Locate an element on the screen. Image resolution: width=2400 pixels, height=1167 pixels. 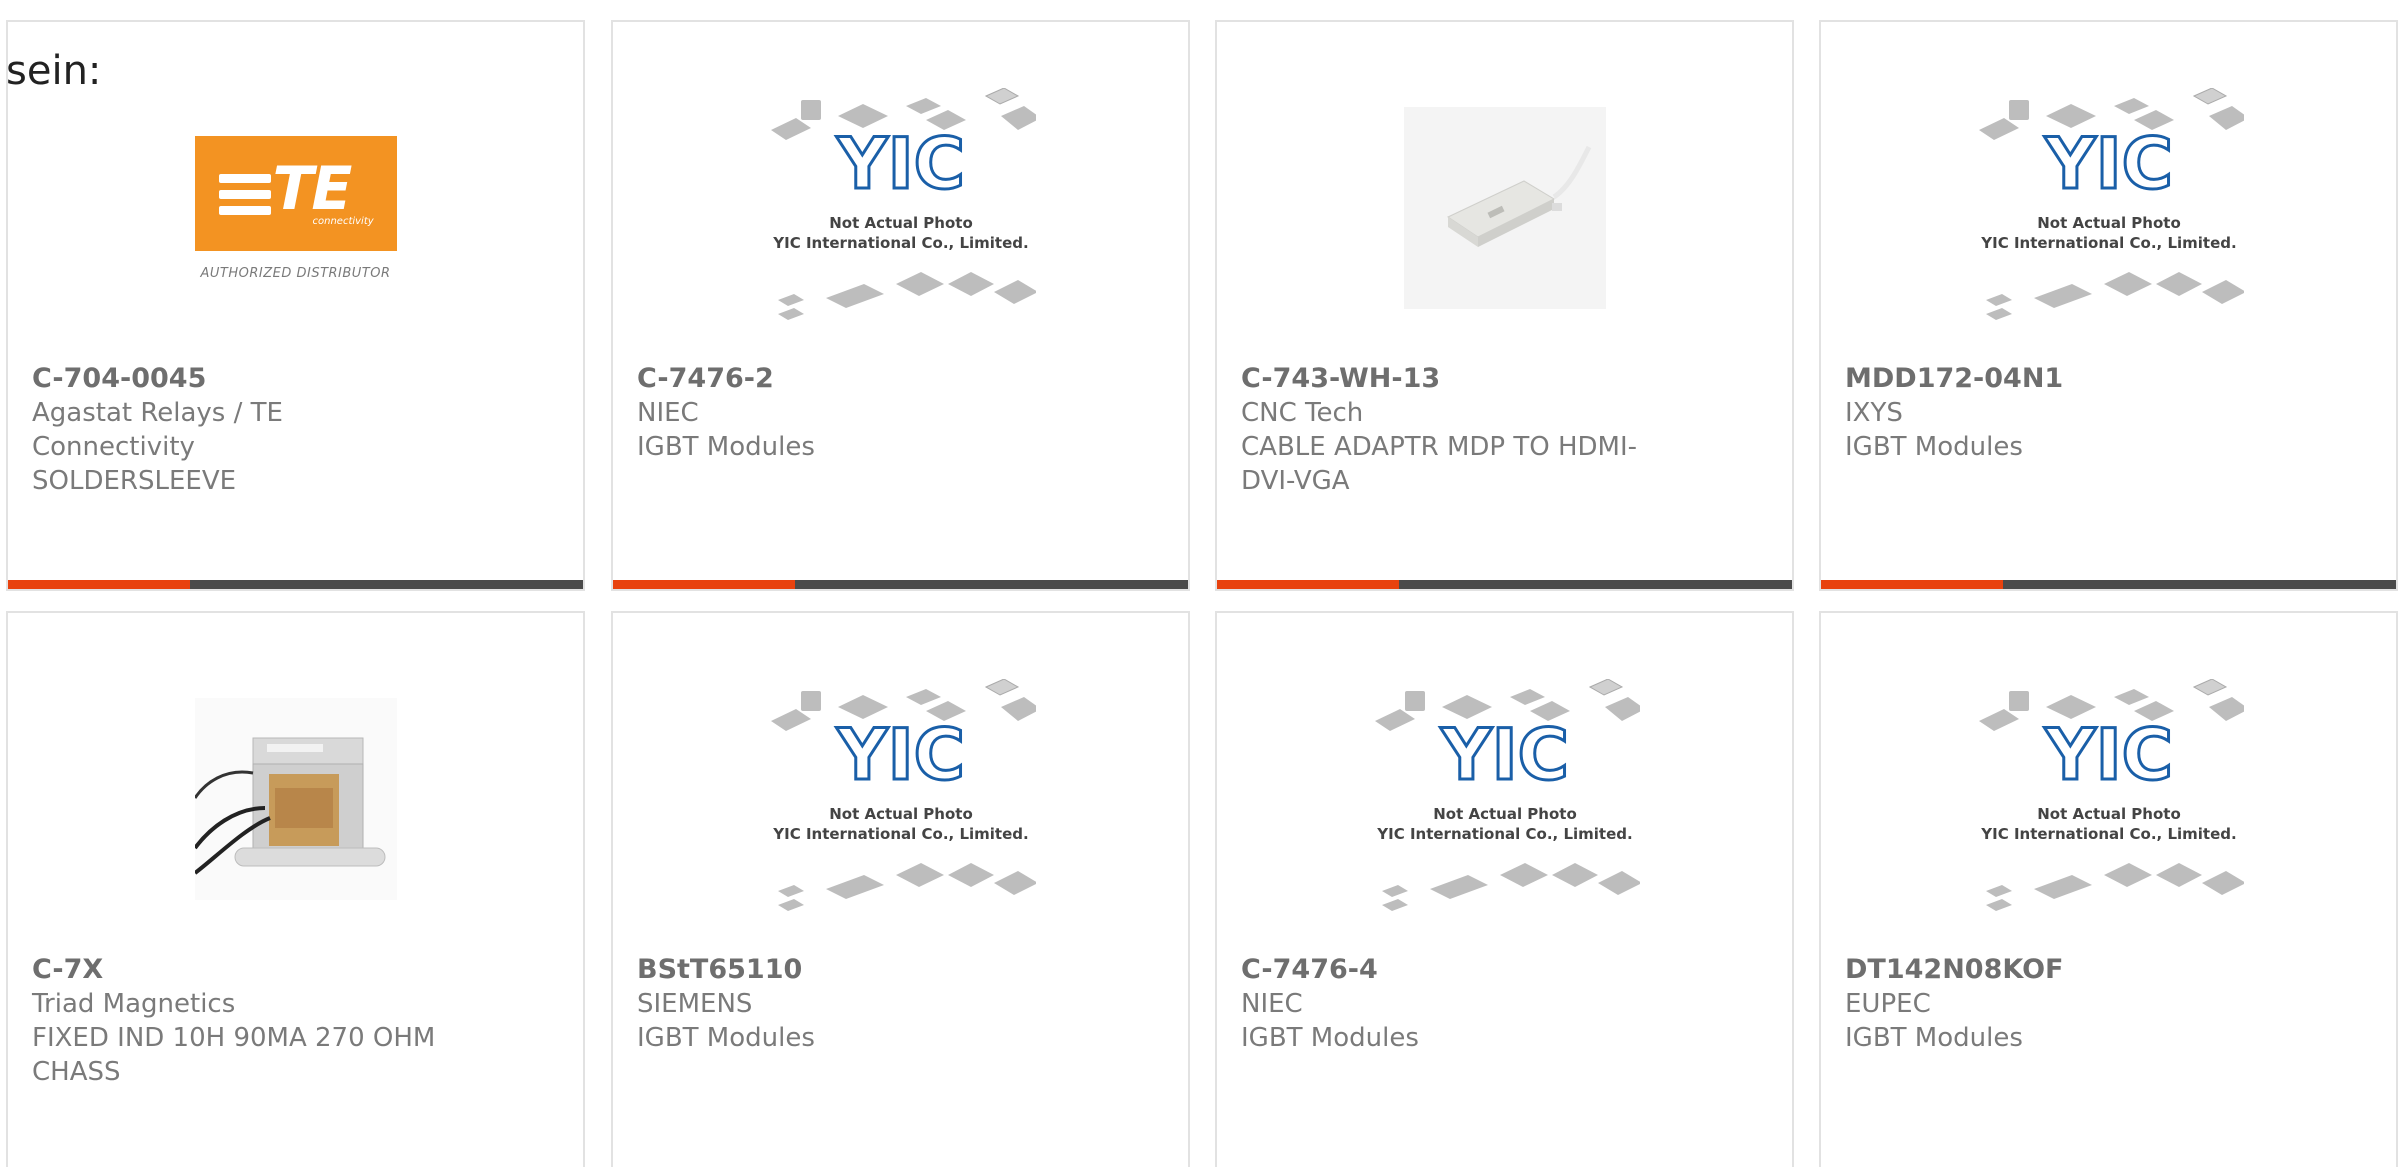
manufacturer: EUPEC is located at coordinates (1888, 1004).